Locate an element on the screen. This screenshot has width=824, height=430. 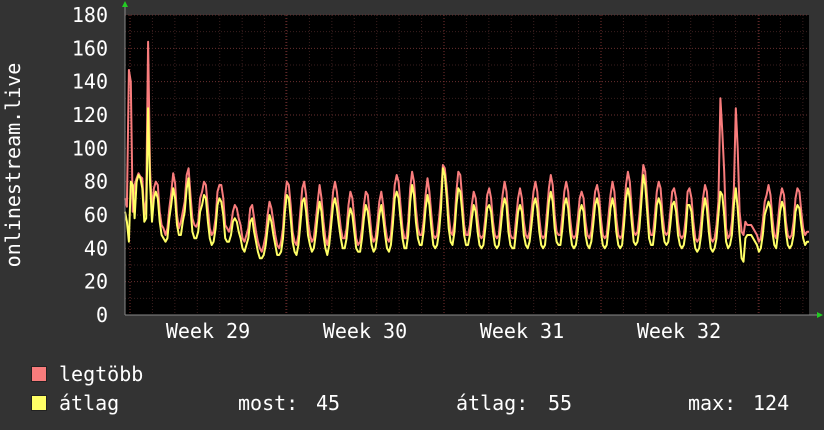
legend-label-atlag: átlag is located at coordinates (89, 403).